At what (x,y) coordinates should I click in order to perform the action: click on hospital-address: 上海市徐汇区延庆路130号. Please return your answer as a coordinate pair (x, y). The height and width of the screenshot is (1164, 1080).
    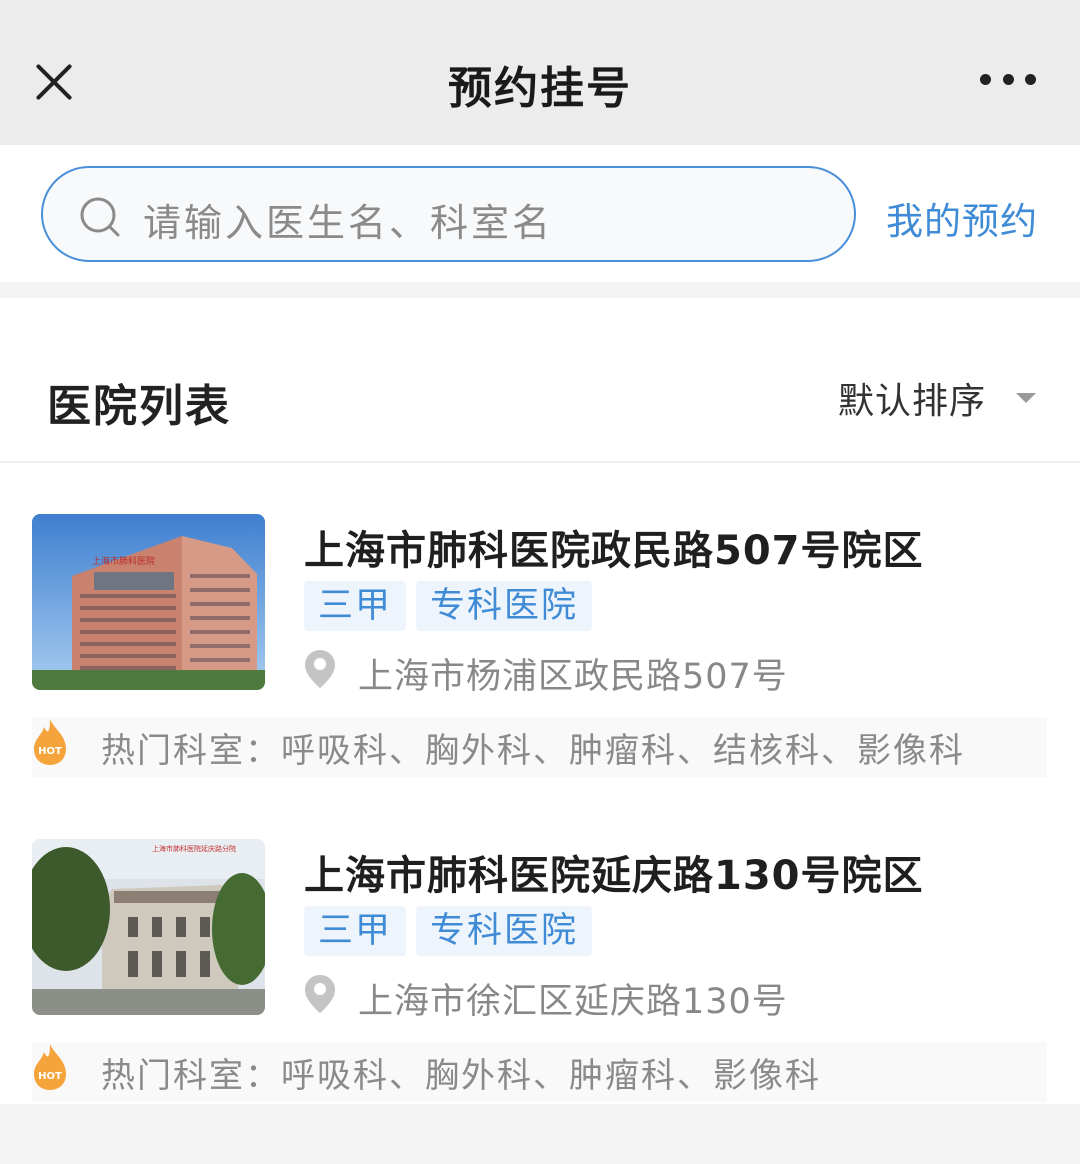
    Looking at the image, I should click on (573, 1002).